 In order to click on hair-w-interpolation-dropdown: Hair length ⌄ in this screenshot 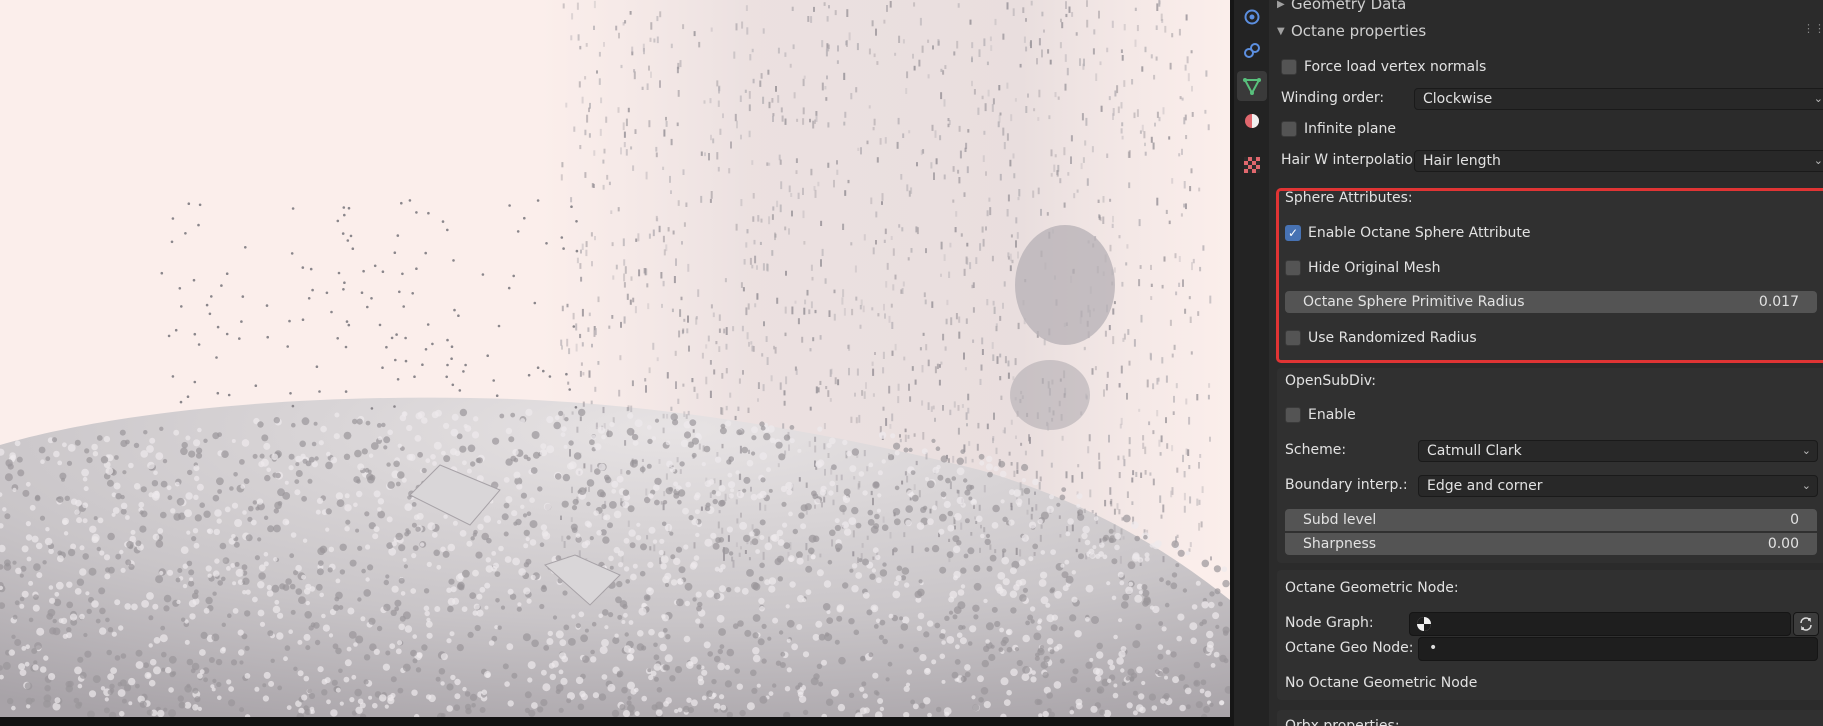, I will do `click(1618, 161)`.